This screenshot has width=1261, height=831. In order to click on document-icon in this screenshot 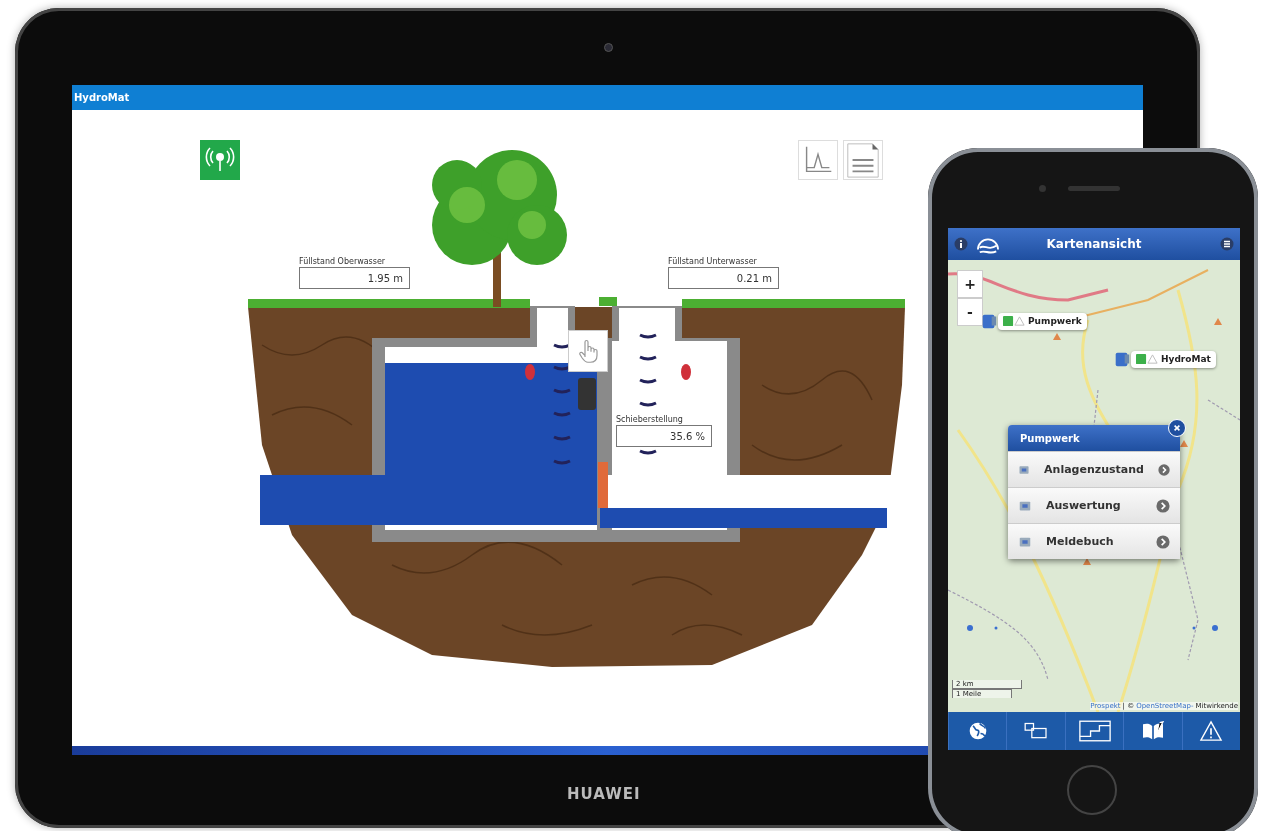, I will do `click(863, 160)`.